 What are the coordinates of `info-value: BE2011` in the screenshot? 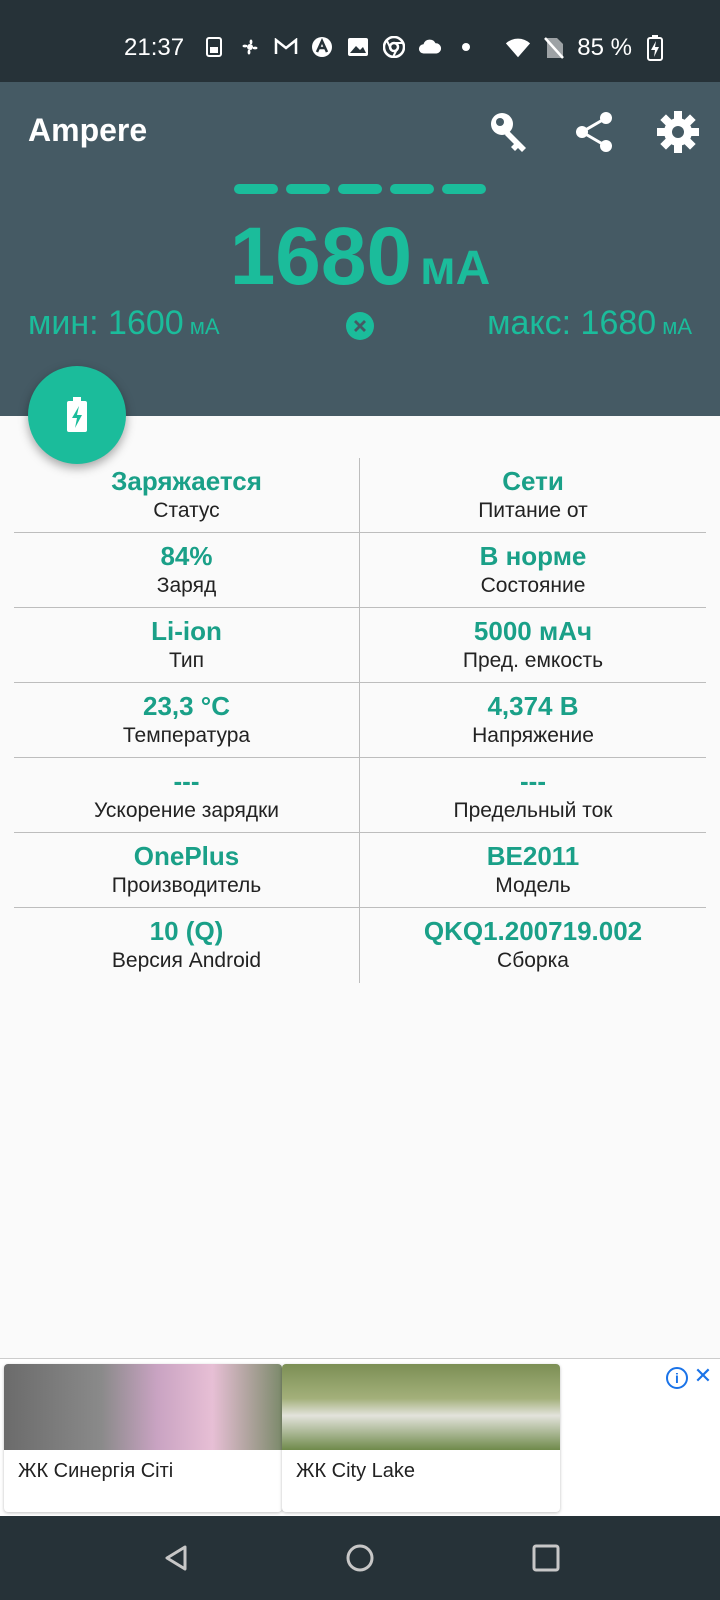 It's located at (533, 856).